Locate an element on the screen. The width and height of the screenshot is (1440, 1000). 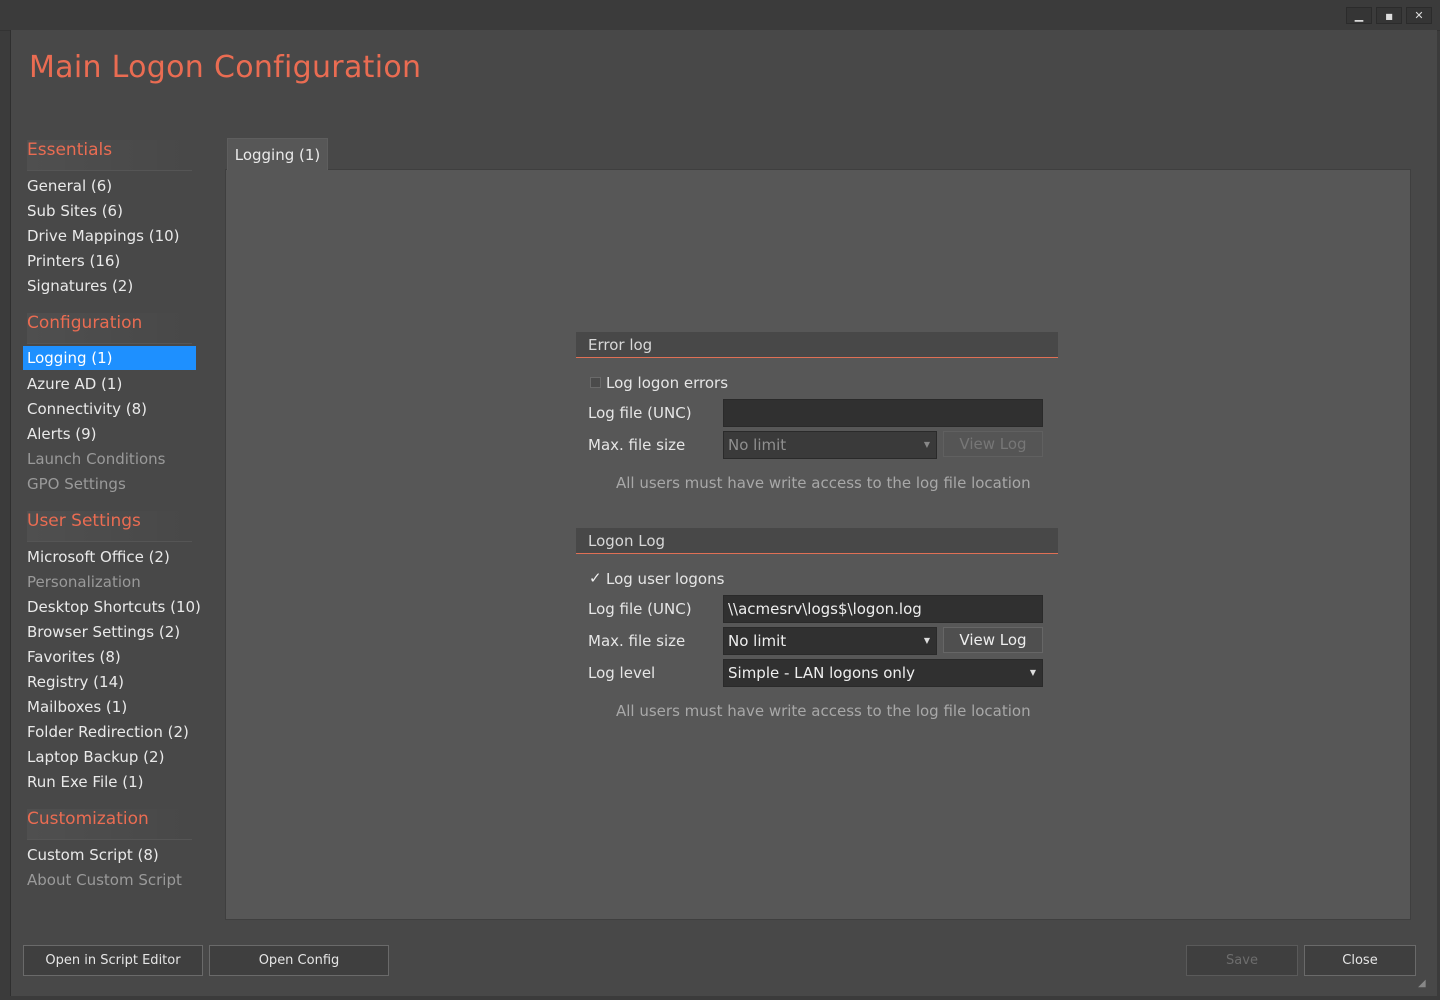
close-icon: ✕ is located at coordinates (1419, 15).